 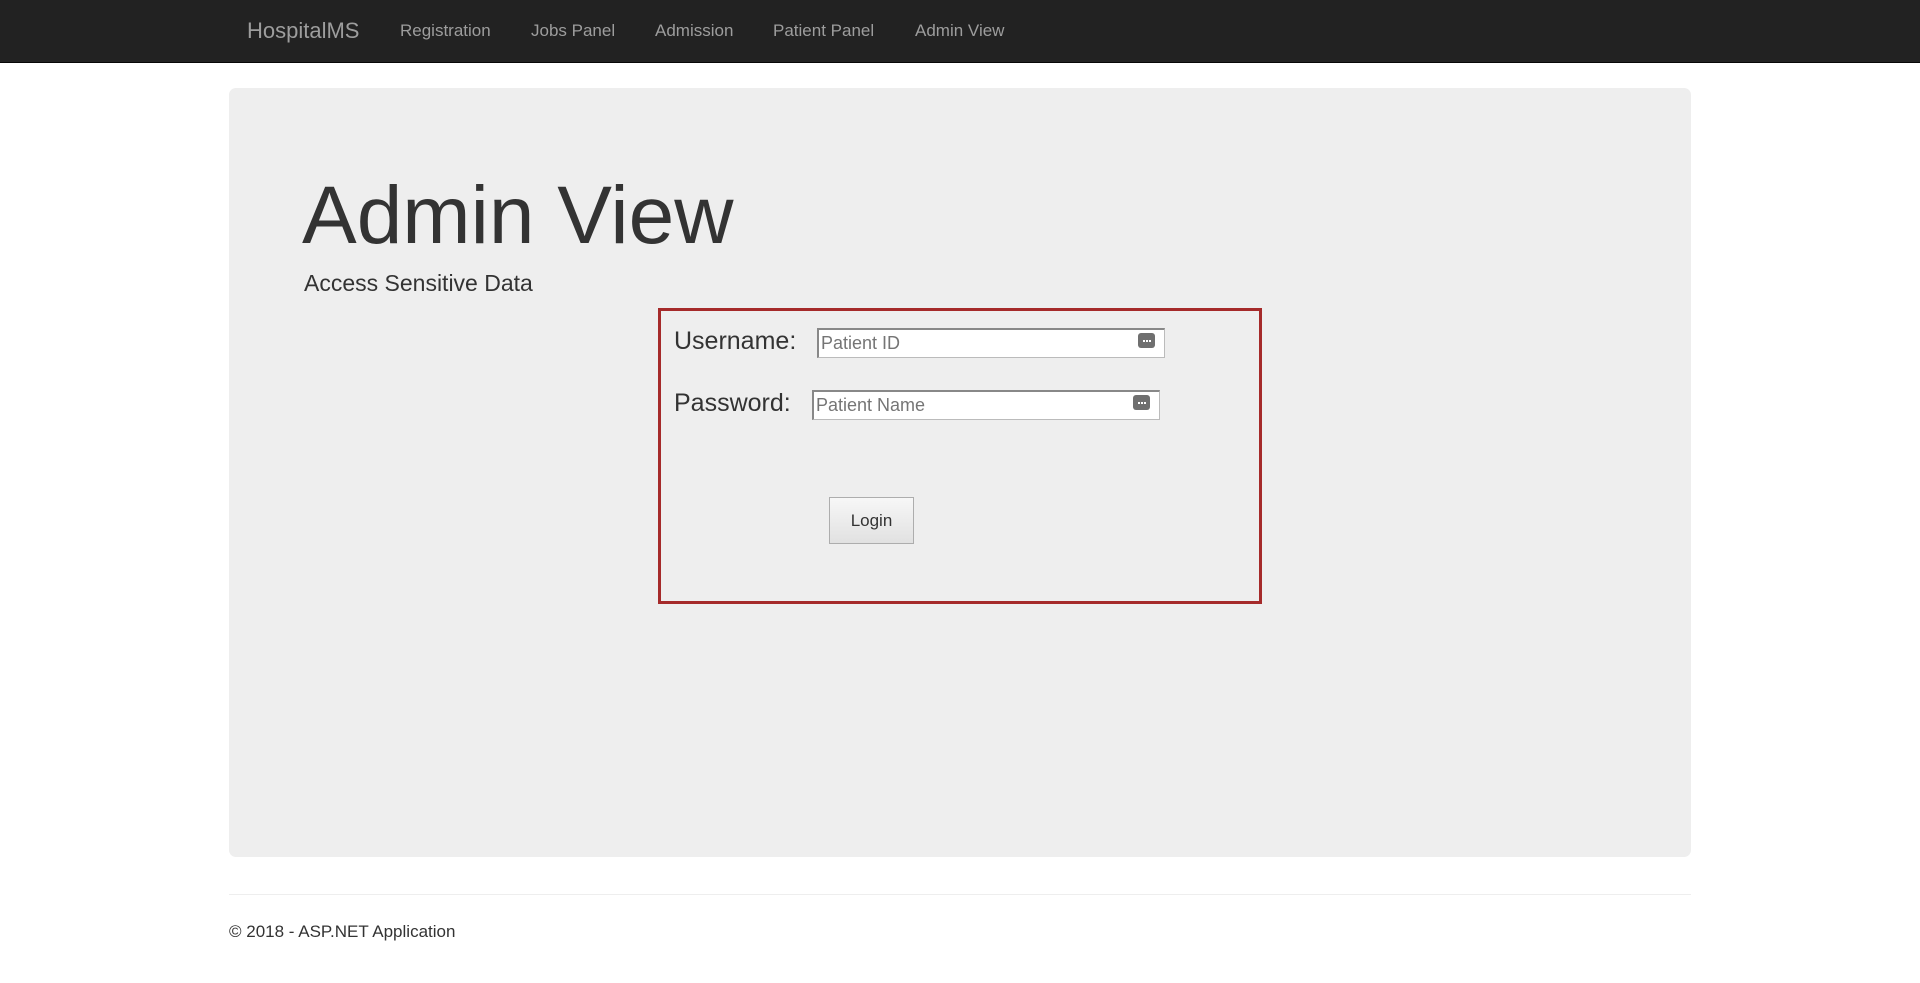 What do you see at coordinates (823, 31) in the screenshot?
I see `nav-link-patient-panel: Patient Panel` at bounding box center [823, 31].